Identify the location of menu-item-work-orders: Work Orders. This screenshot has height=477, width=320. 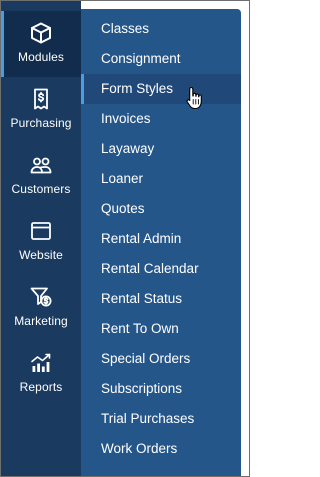
(161, 449).